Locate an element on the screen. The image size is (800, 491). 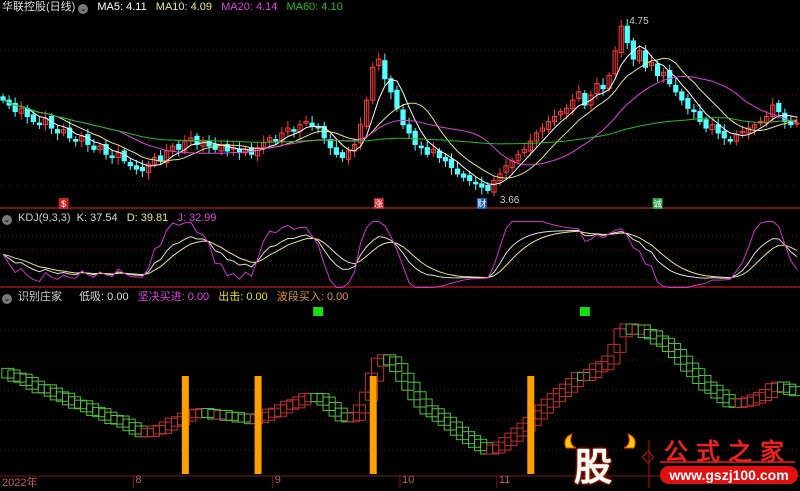
k-value: K: 37.54 is located at coordinates (97, 218).